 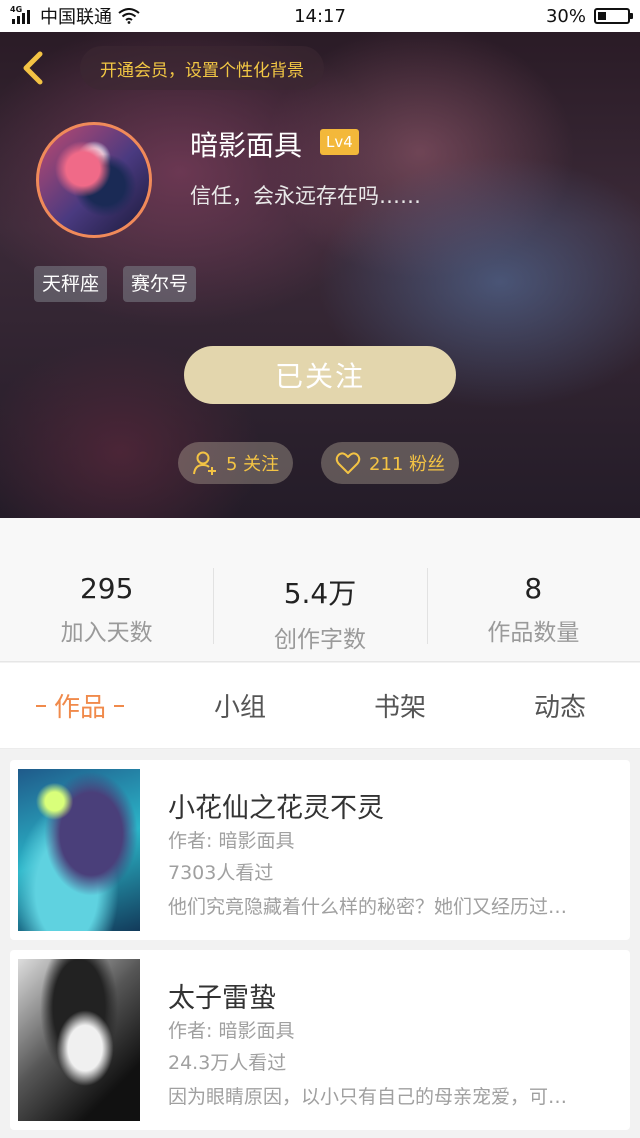 I want to click on battery-fill, so click(x=602, y=16).